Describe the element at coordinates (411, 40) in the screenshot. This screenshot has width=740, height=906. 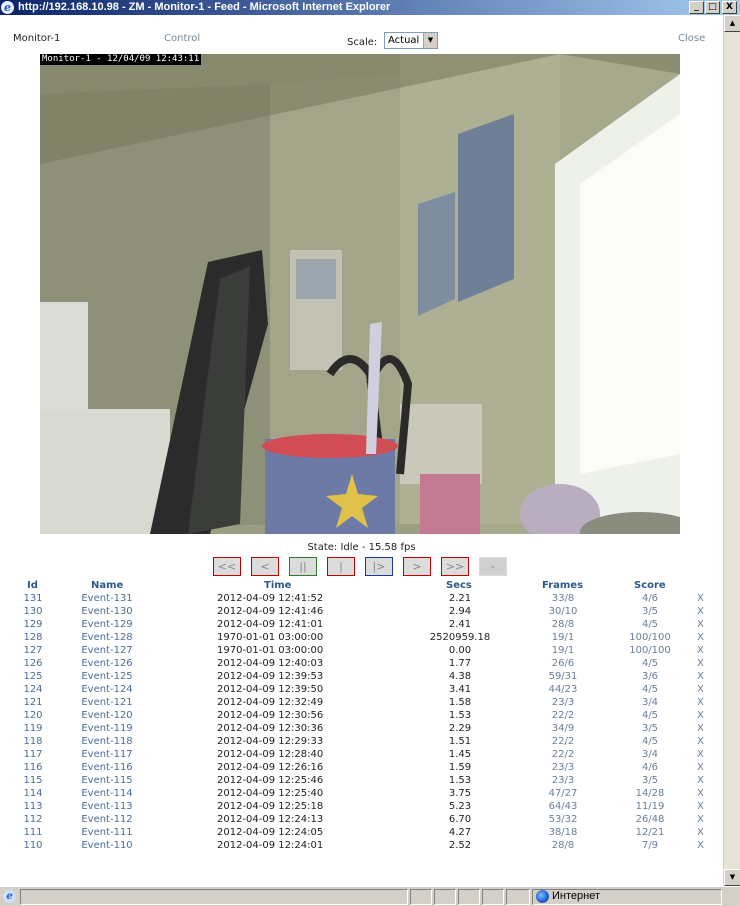
I see `scale-select: Actual ▼` at that location.